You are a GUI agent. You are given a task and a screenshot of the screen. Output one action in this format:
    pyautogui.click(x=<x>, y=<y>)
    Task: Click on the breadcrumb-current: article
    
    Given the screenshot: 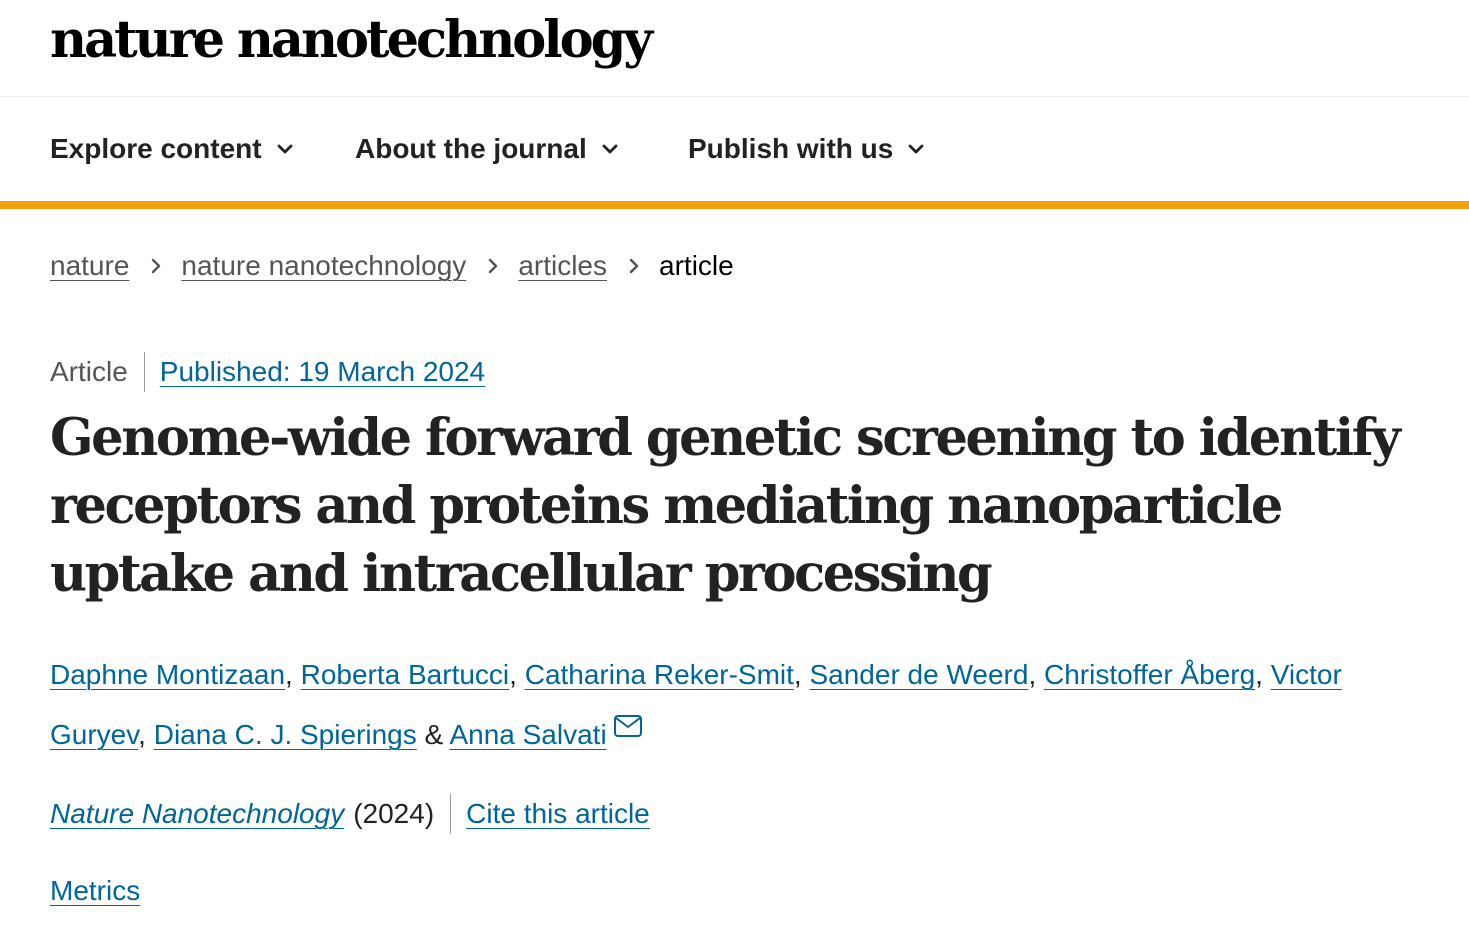 What is the action you would take?
    pyautogui.click(x=696, y=265)
    